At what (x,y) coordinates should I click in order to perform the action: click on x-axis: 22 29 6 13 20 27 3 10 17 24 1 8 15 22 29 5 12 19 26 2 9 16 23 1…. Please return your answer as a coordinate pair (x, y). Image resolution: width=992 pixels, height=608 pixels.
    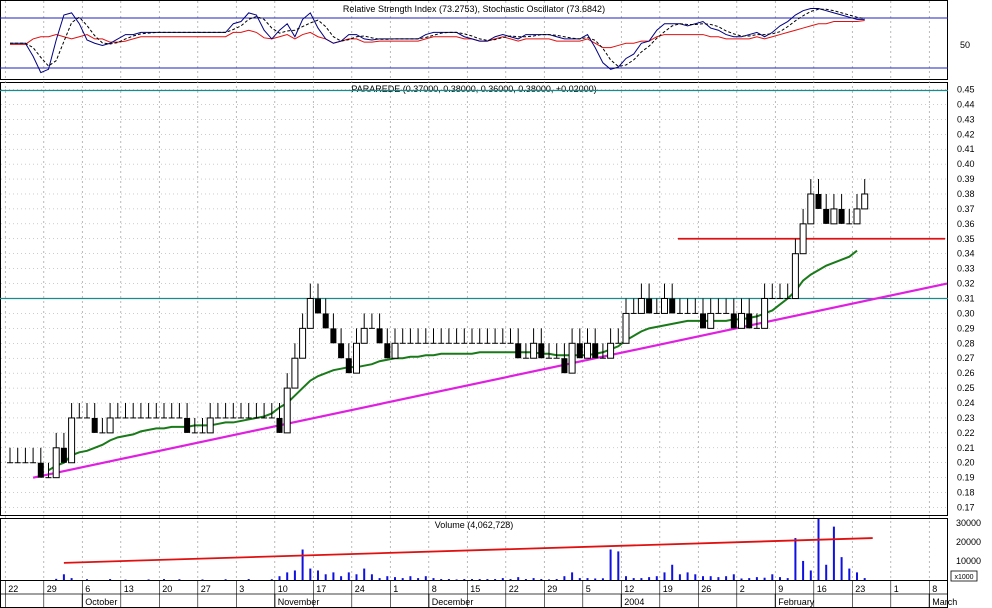
    Looking at the image, I should click on (478, 594).